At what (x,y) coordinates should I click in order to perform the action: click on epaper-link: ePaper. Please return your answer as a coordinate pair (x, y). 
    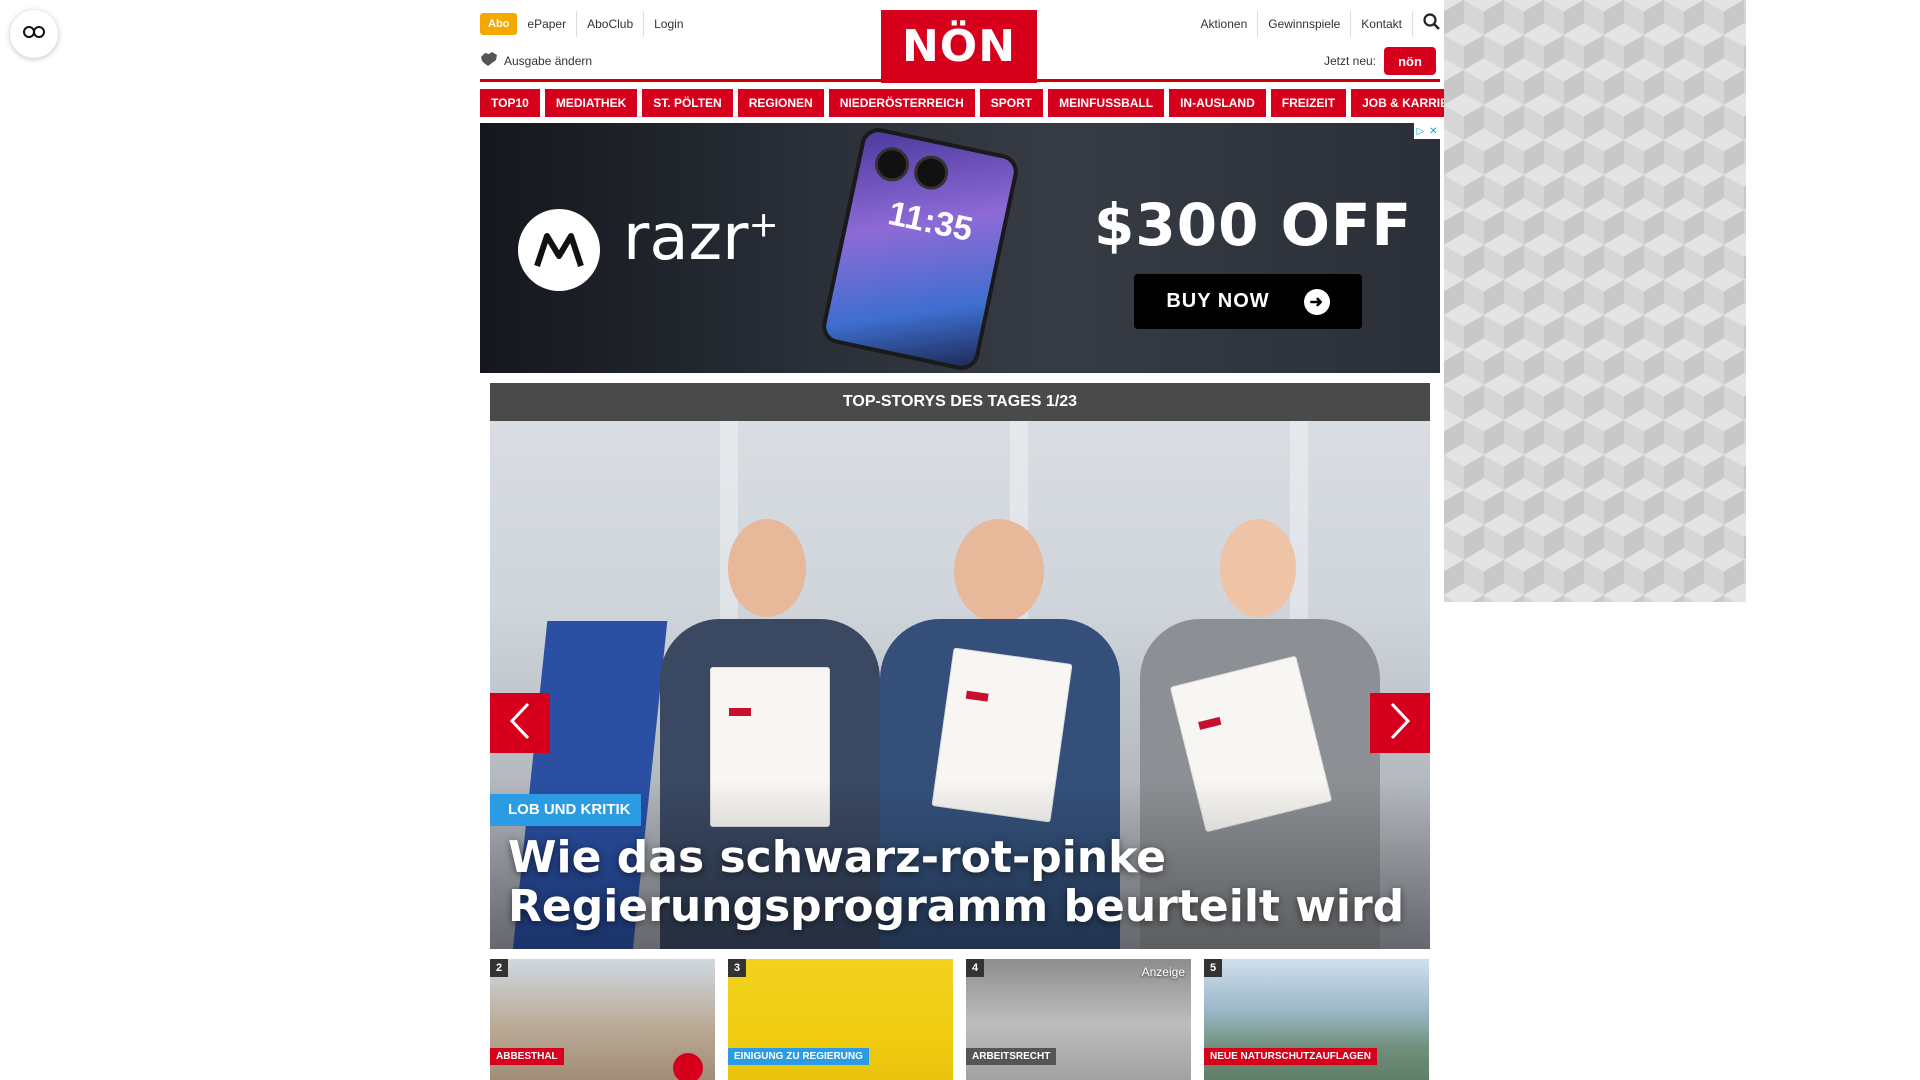
    Looking at the image, I should click on (546, 24).